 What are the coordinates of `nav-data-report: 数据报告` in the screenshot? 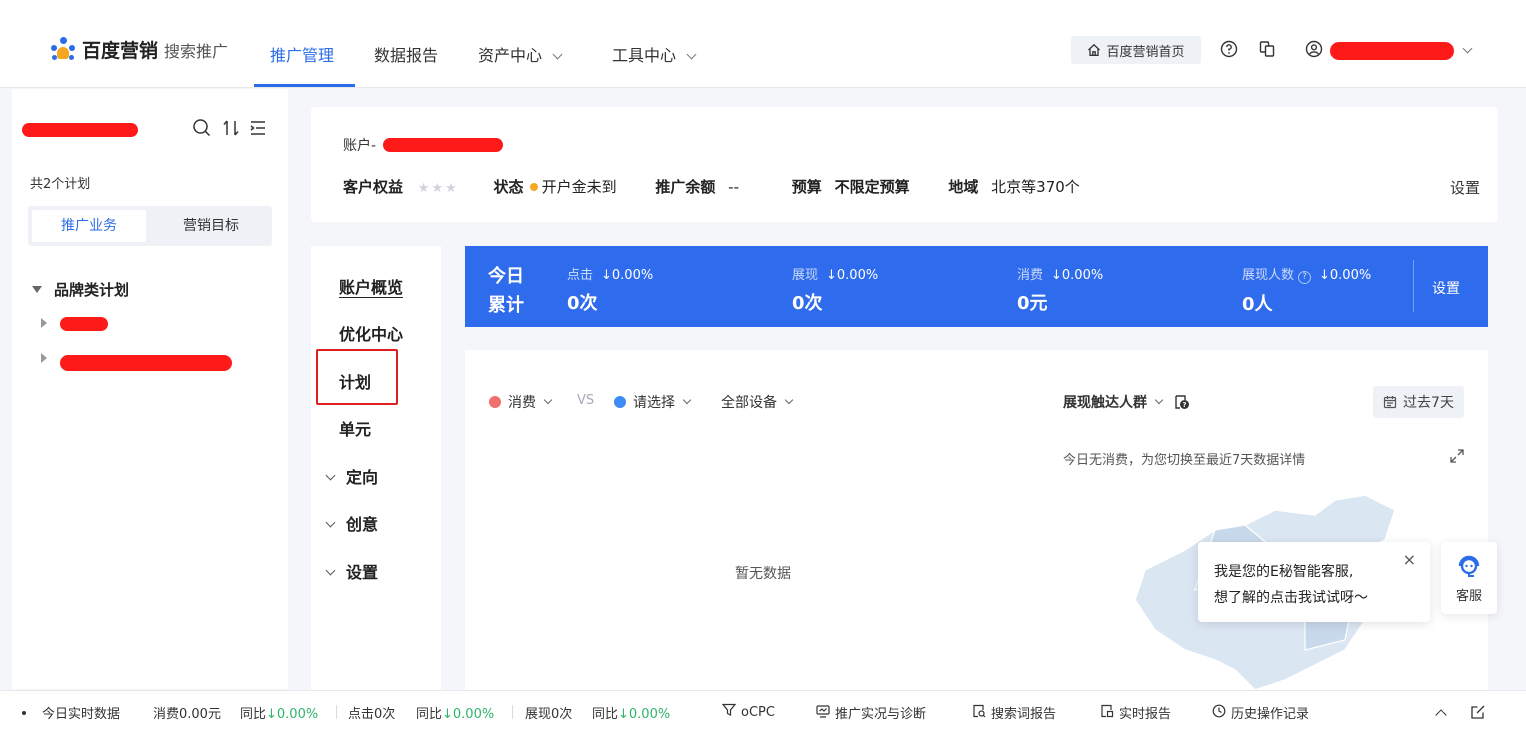 It's located at (406, 54).